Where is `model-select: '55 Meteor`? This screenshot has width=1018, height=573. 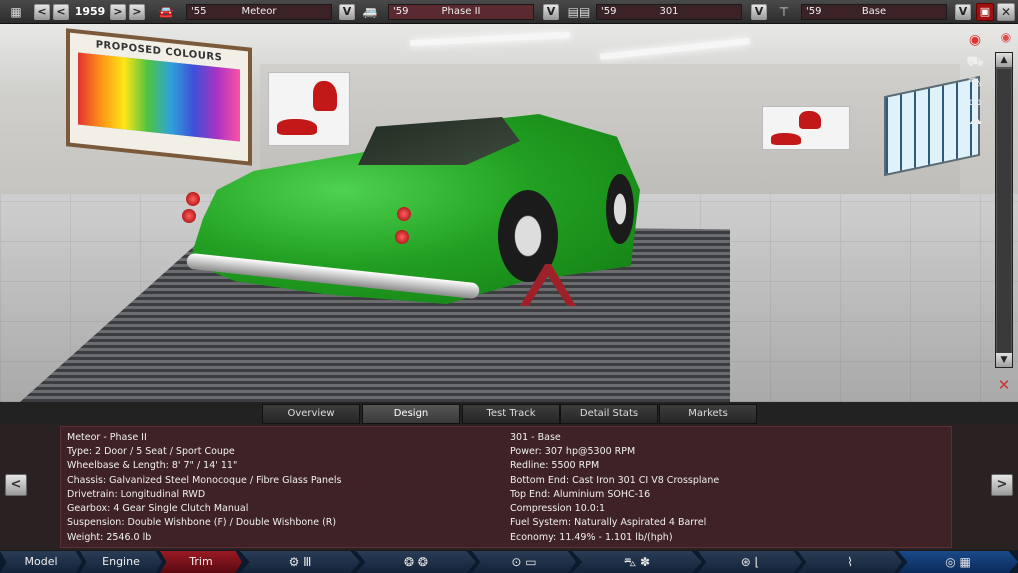
model-select: '55 Meteor is located at coordinates (259, 12).